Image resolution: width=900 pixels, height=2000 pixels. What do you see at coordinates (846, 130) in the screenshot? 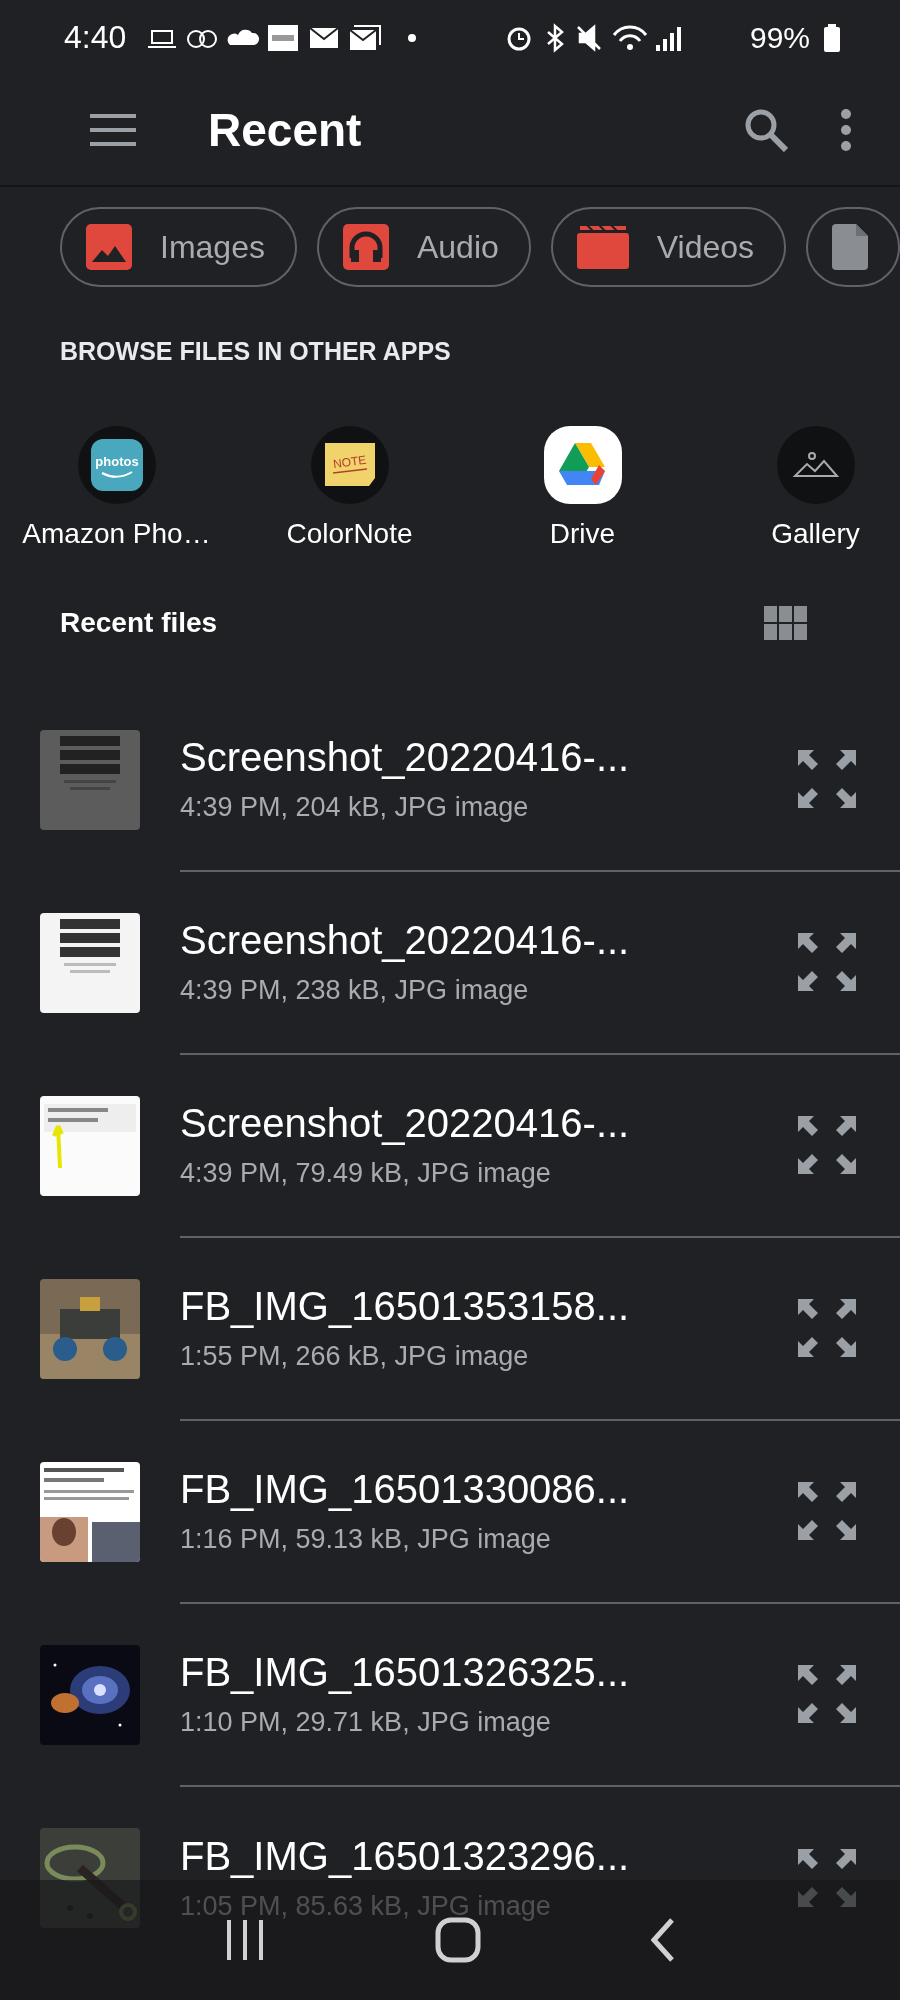
I see `more-icon` at bounding box center [846, 130].